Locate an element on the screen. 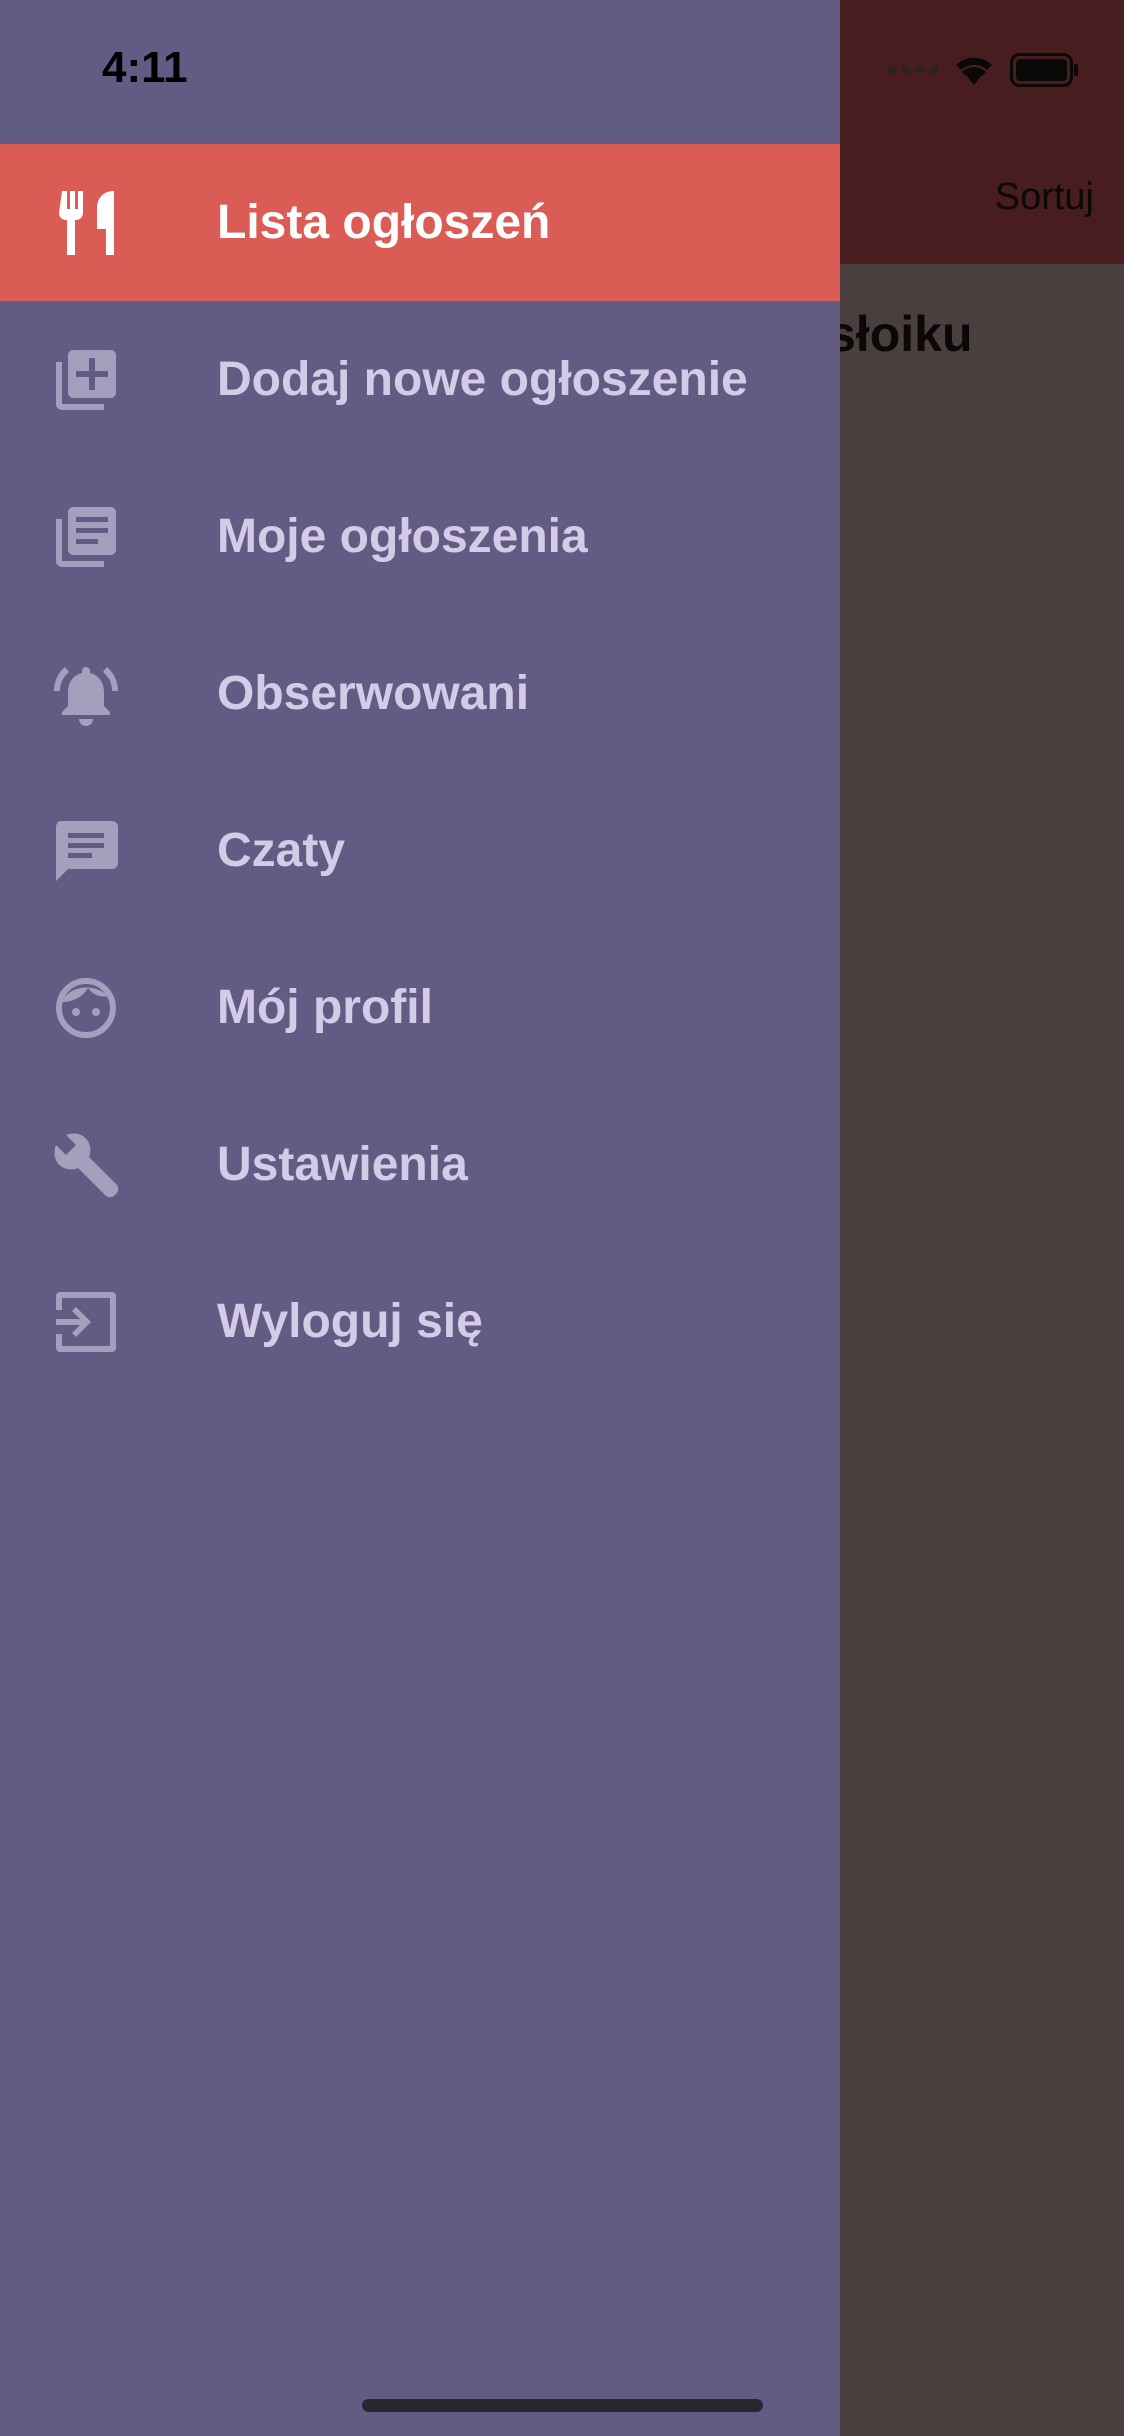 The image size is (1124, 2436). menu-item-label: Czaty is located at coordinates (281, 850).